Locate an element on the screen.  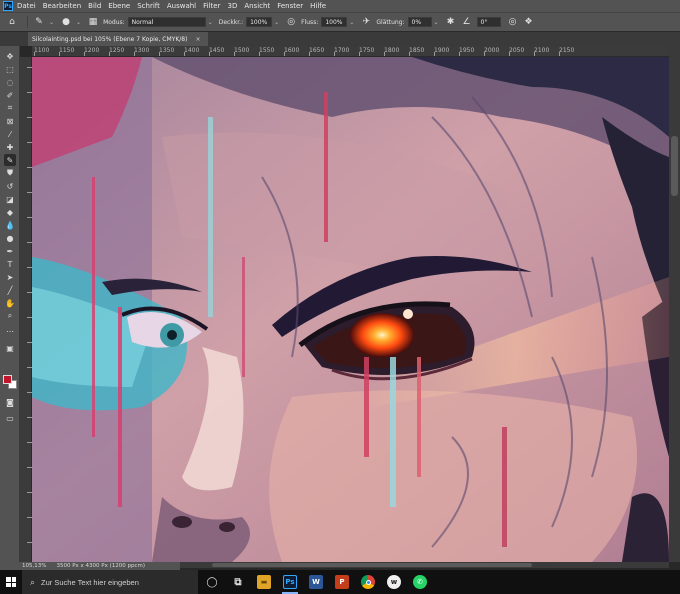
menu-fenster: Fenster is located at coordinates (290, 6).